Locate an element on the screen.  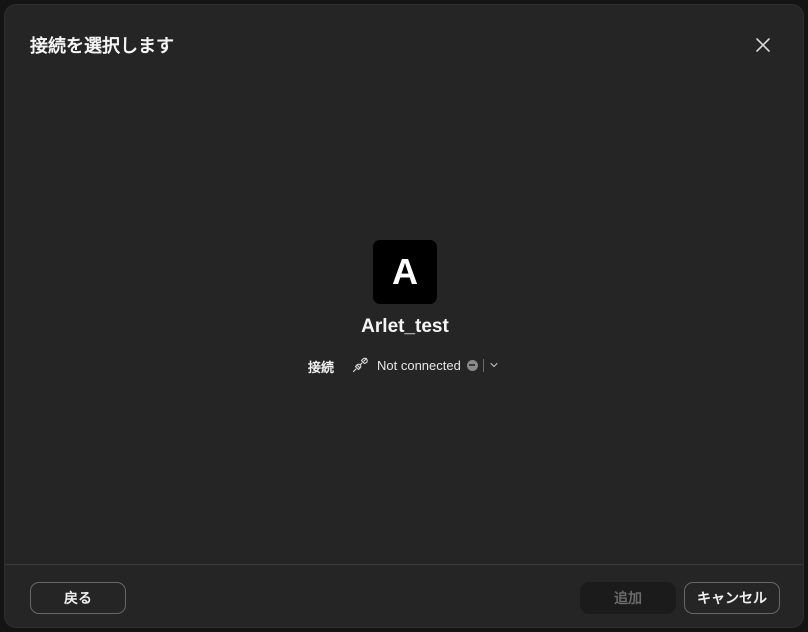
connection-select: Not connected is located at coordinates (425, 365).